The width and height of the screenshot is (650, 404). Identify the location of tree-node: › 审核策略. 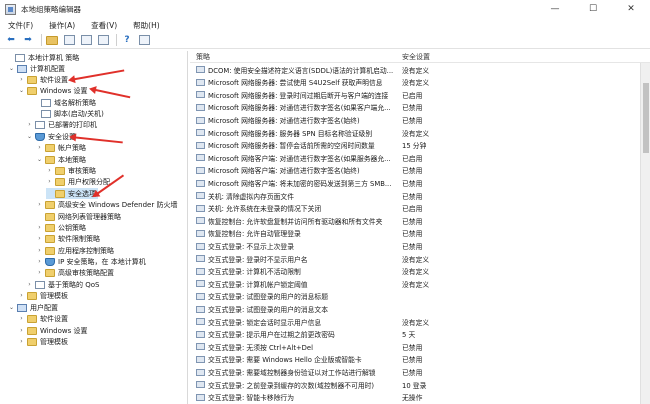
(71, 170).